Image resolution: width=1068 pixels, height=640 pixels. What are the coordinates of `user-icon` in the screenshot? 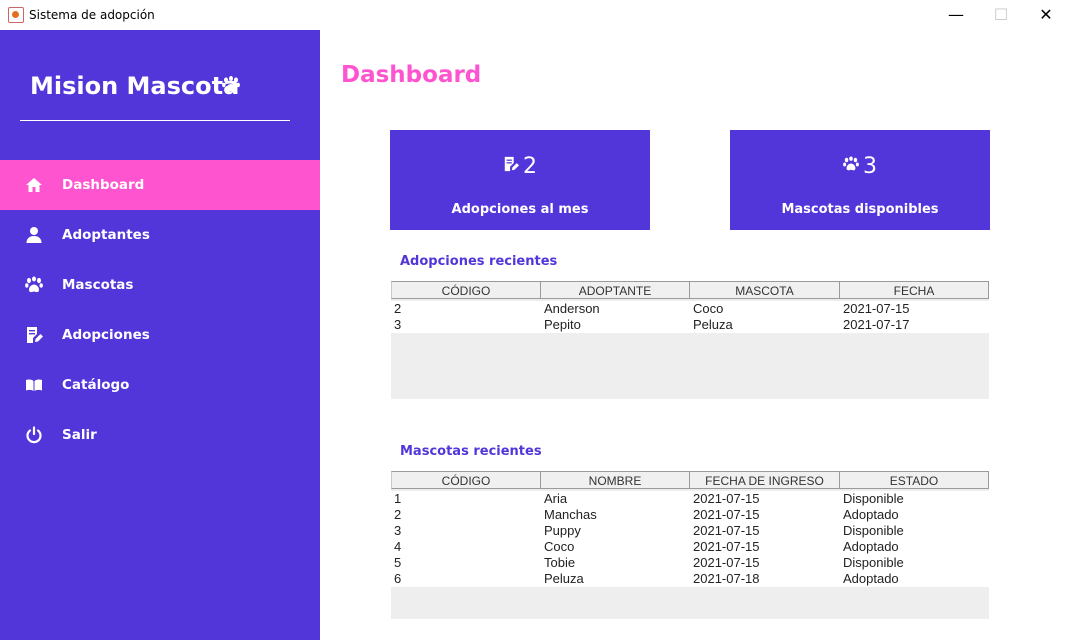 It's located at (34, 235).